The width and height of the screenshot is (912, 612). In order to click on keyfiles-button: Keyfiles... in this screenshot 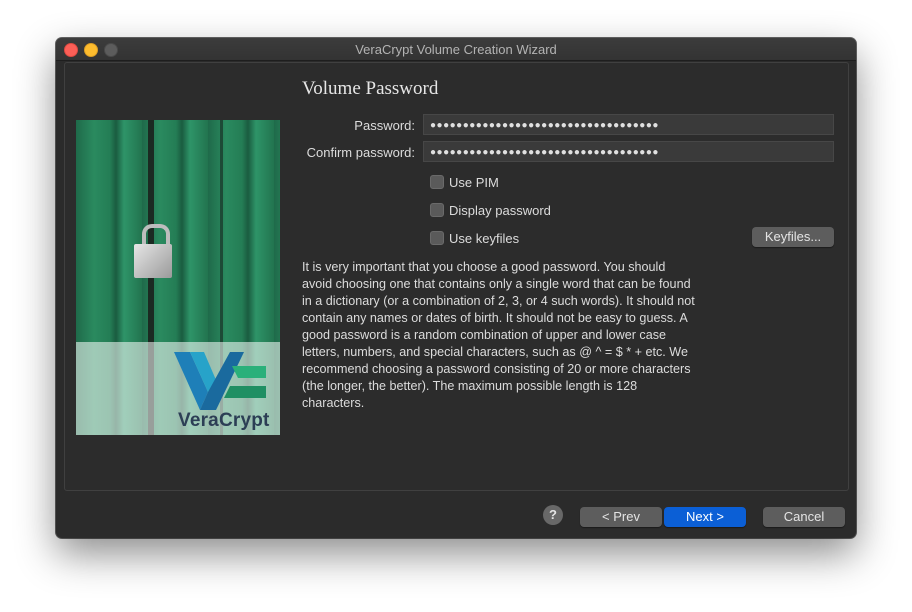, I will do `click(793, 237)`.